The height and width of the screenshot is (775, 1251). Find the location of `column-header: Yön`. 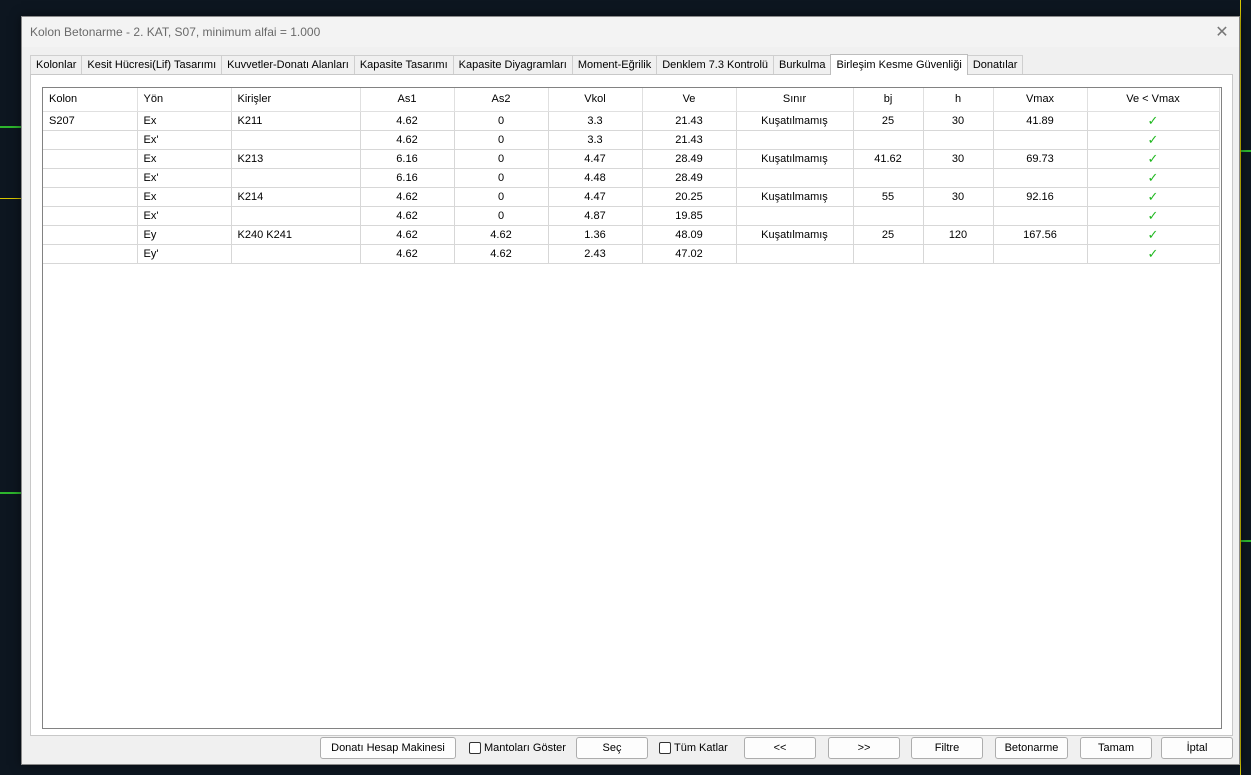

column-header: Yön is located at coordinates (184, 100).